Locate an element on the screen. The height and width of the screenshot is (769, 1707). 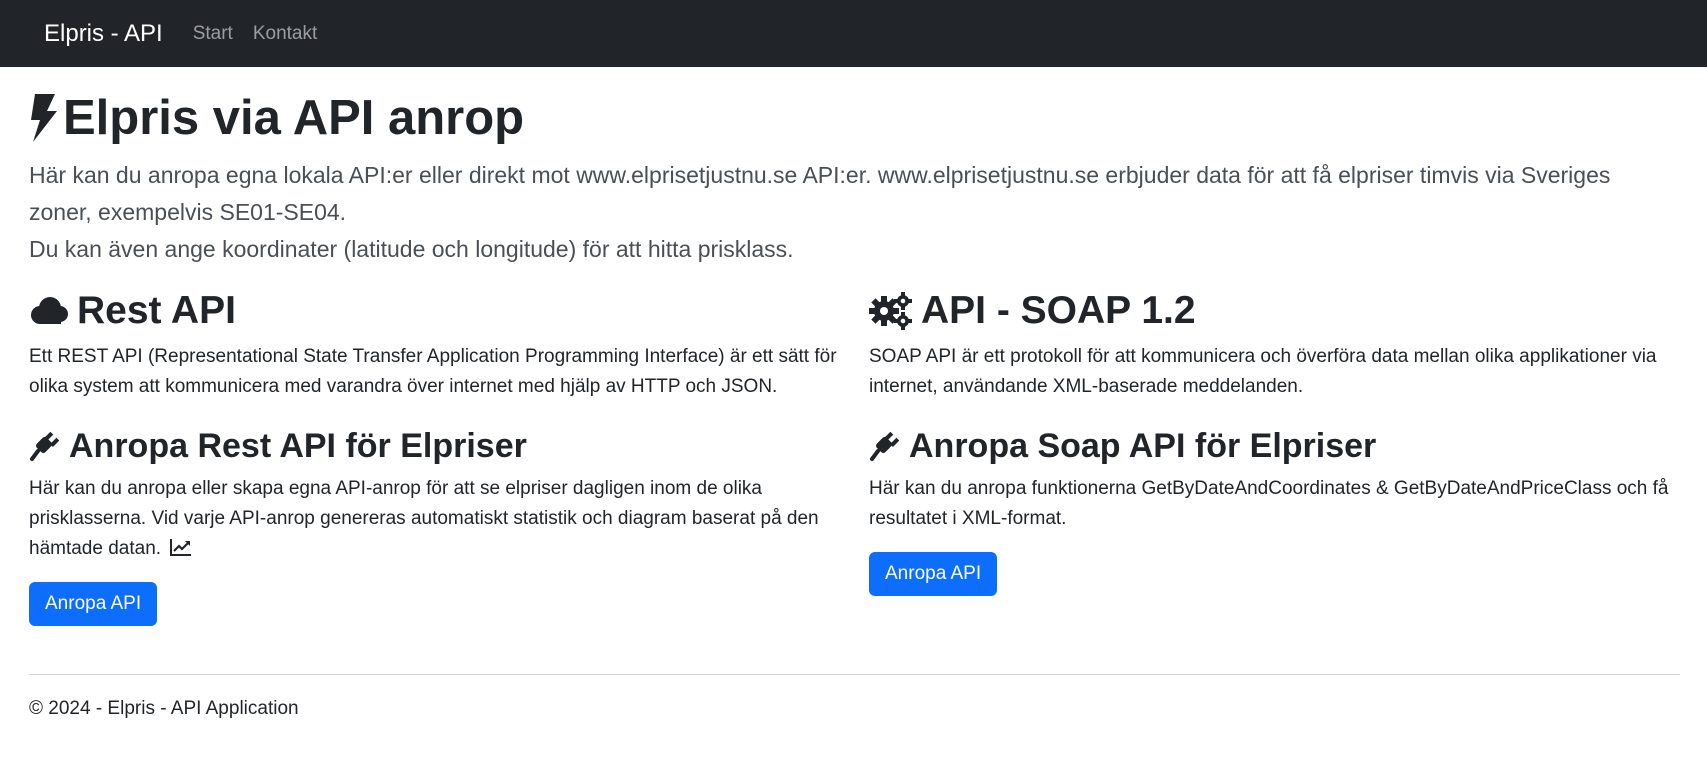
soap-api-title: API - SOAP 1.2 is located at coordinates (1058, 310).